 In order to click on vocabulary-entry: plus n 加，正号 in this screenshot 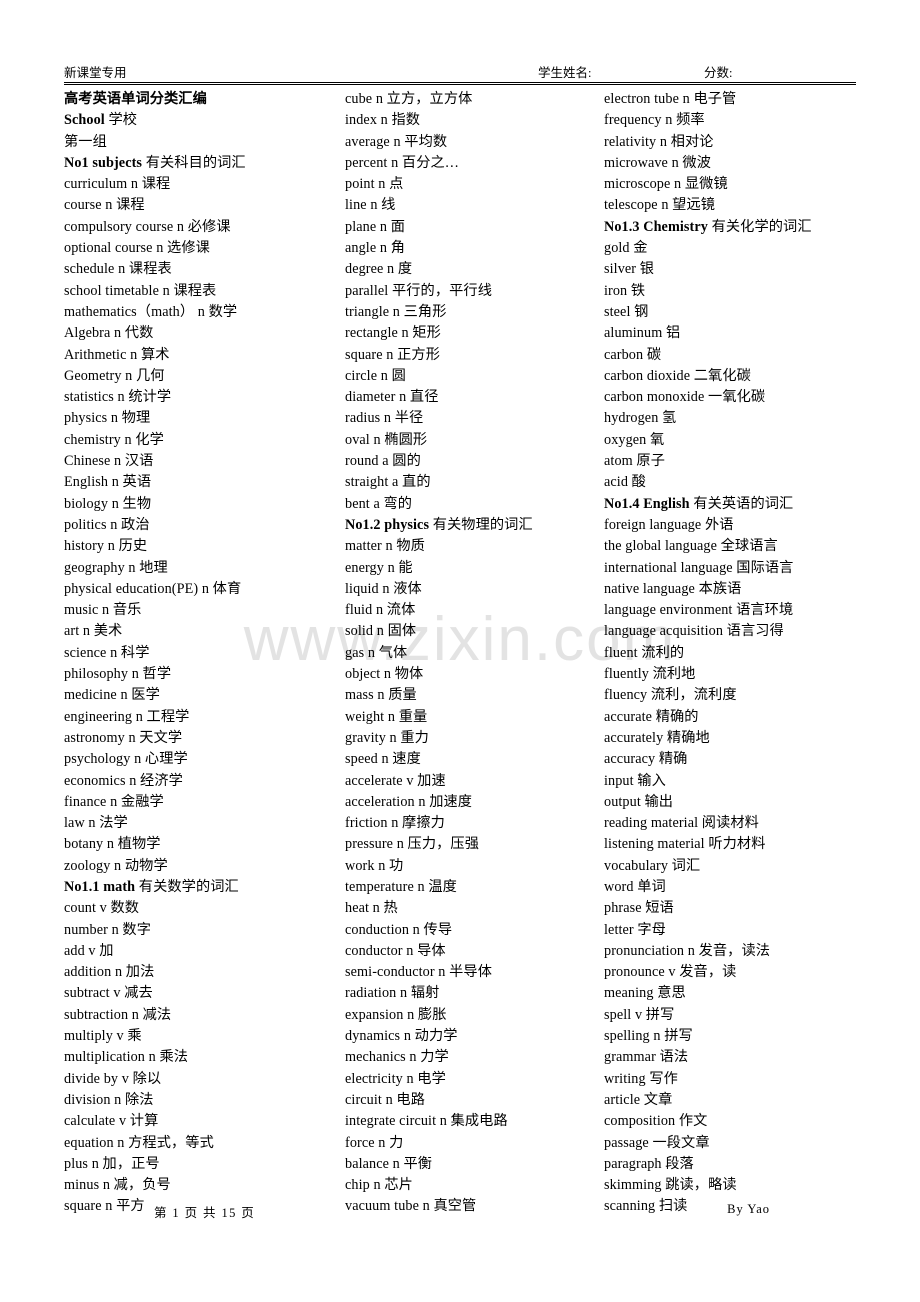, I will do `click(112, 1163)`.